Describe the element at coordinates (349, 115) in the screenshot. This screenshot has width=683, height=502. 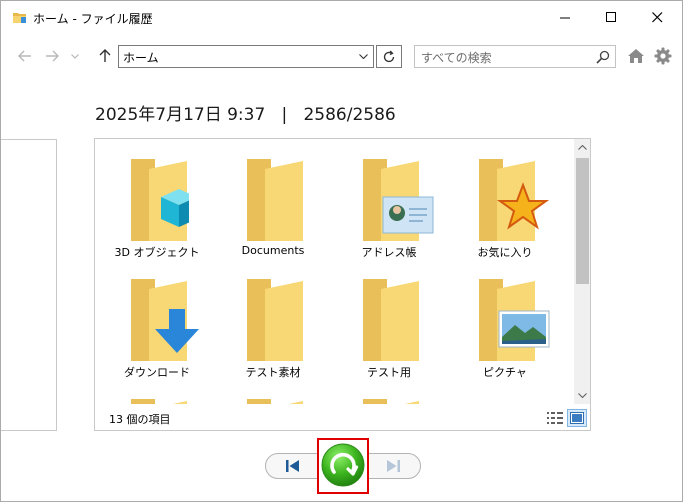
I see `snapshot-position: 2586/2586` at that location.